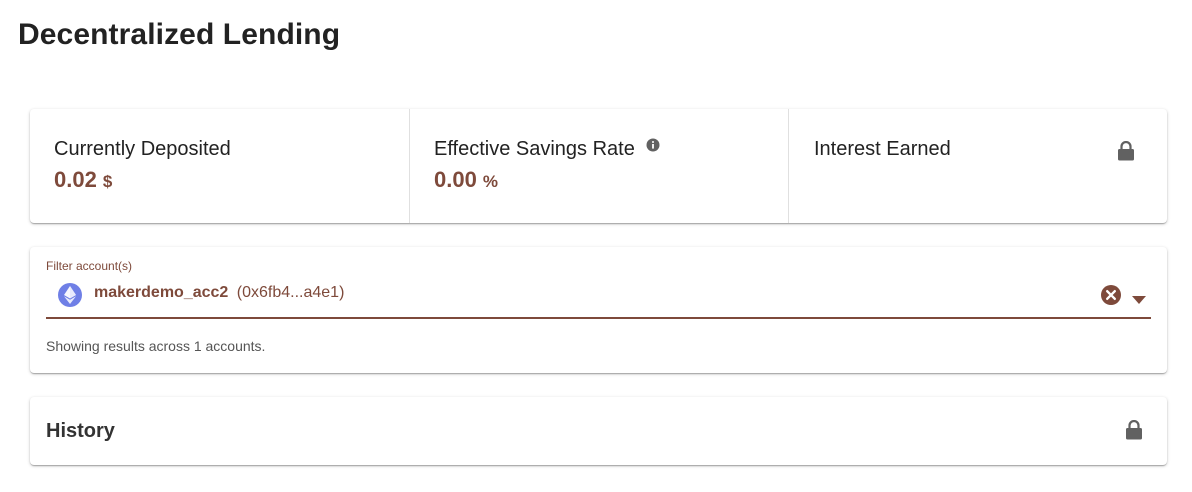  What do you see at coordinates (598, 296) in the screenshot?
I see `account-filter-select: makerdemo_acc2 (0x6fb4...a4e1)` at bounding box center [598, 296].